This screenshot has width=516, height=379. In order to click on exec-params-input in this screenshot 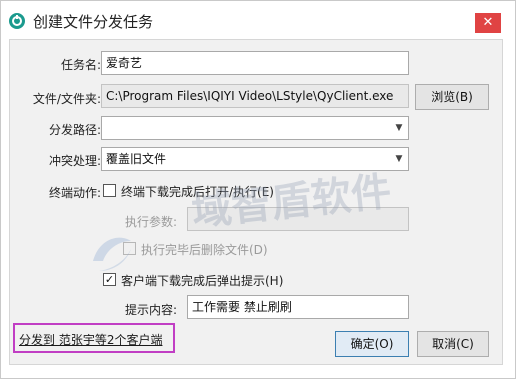, I will do `click(298, 219)`.